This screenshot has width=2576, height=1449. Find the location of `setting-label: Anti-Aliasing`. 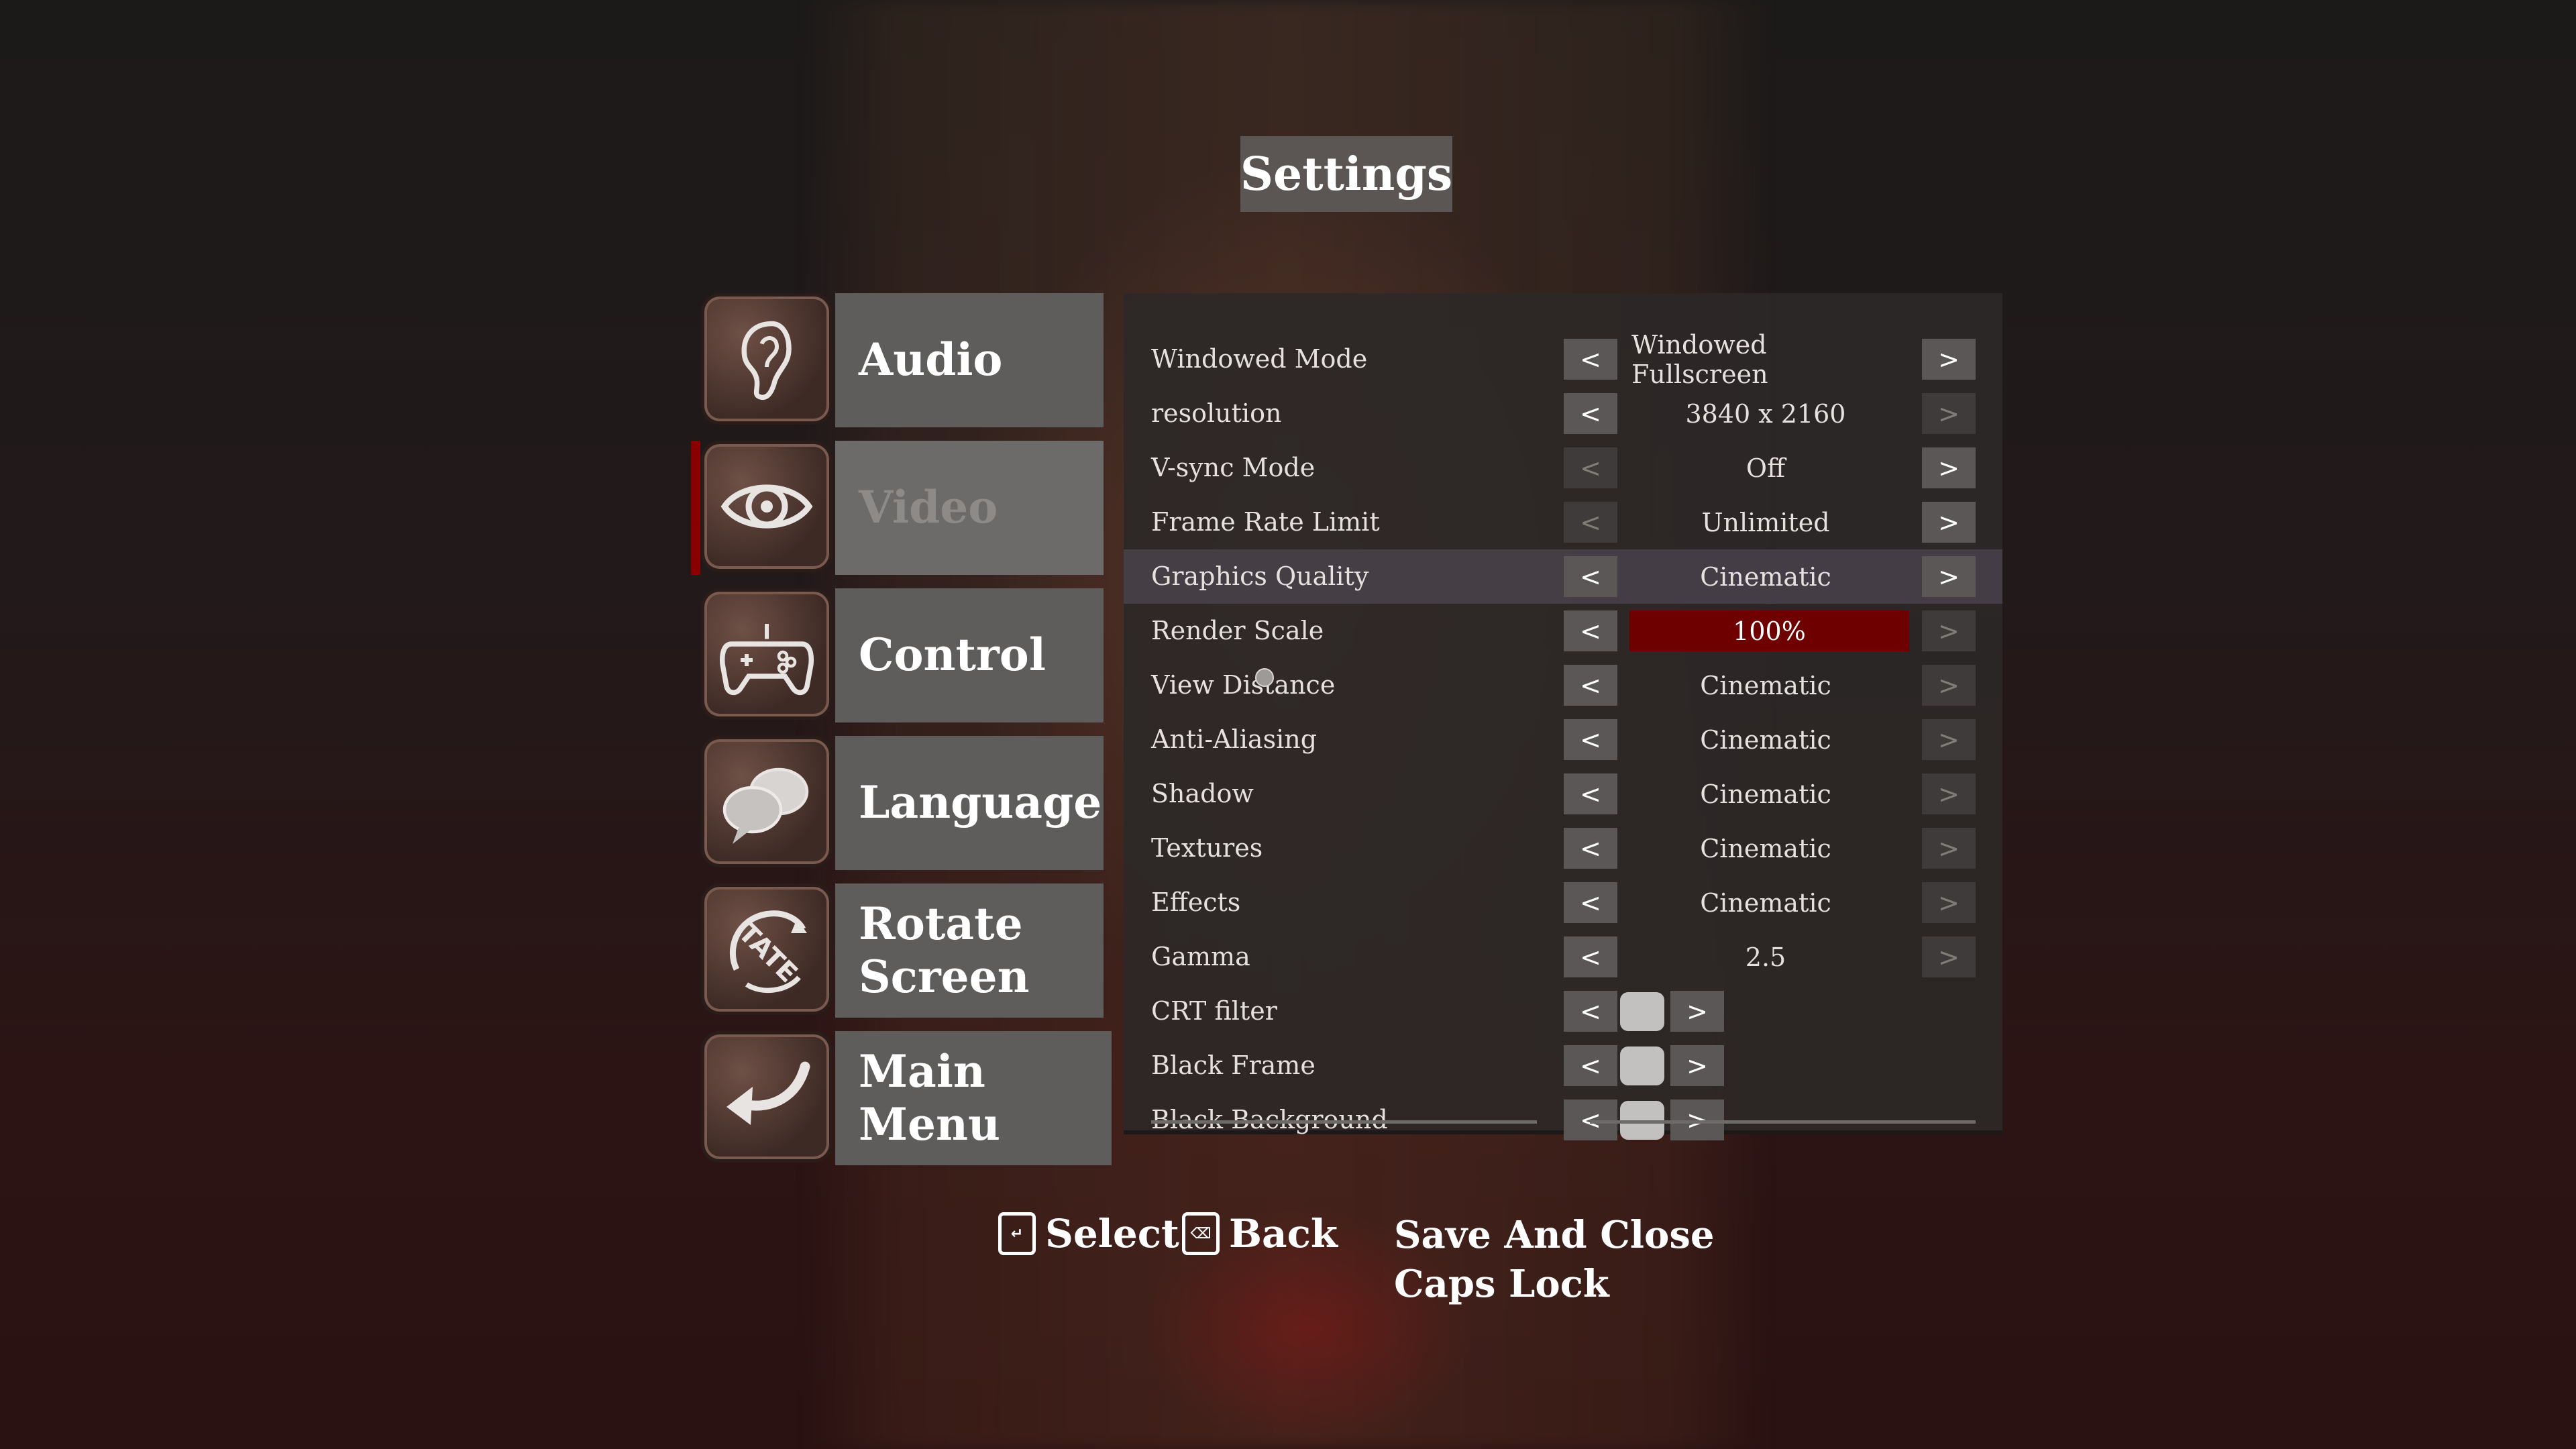

setting-label: Anti-Aliasing is located at coordinates (1234, 739).